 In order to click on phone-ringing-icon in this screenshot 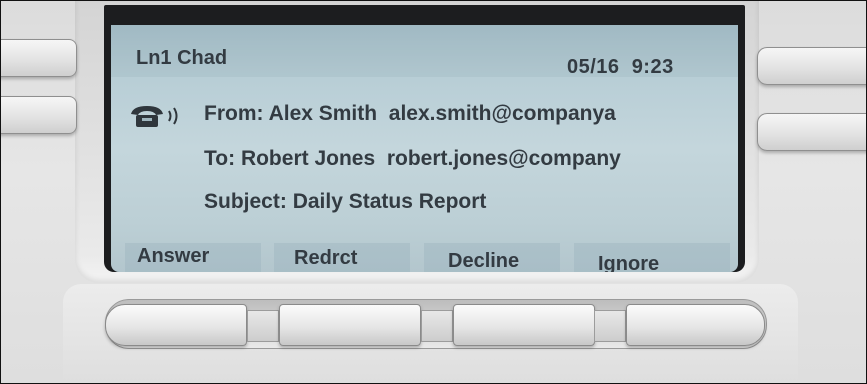, I will do `click(154, 116)`.